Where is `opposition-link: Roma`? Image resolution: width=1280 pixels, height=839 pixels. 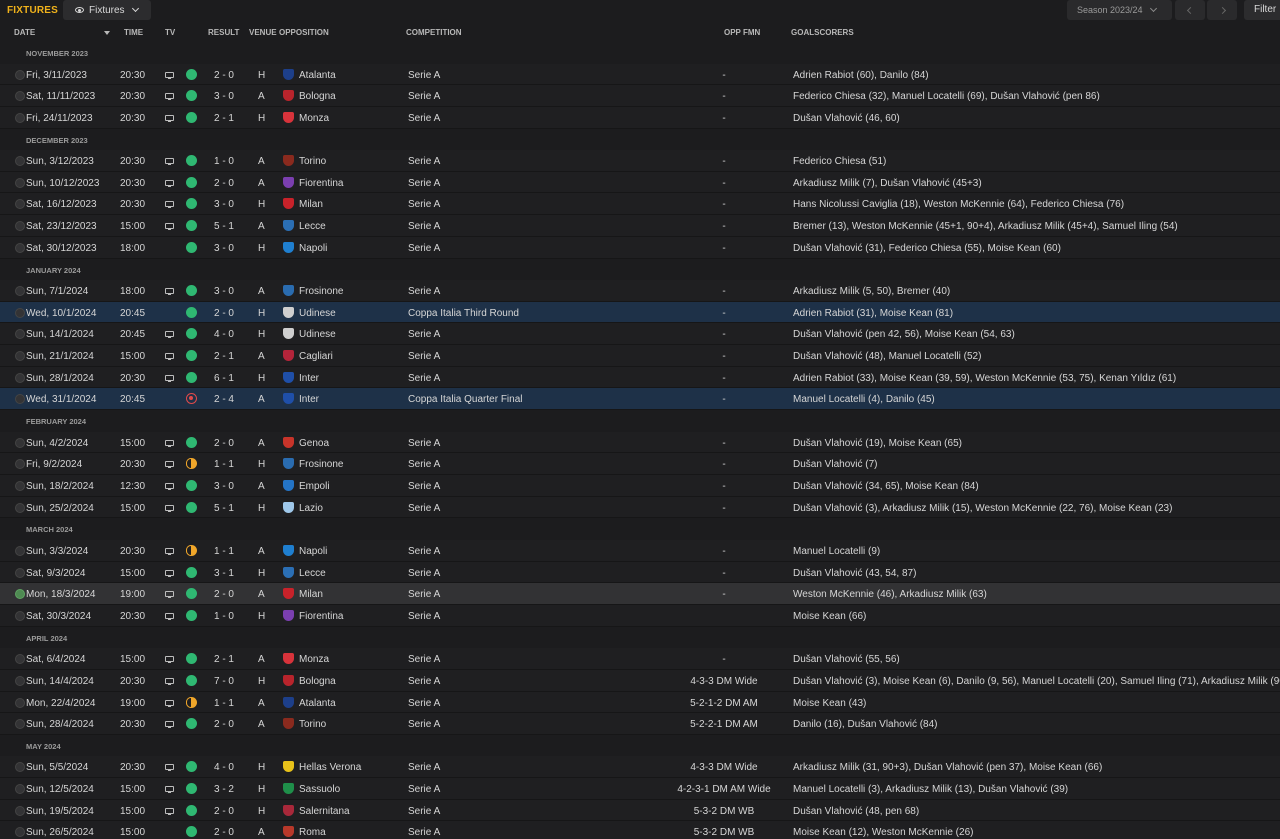
opposition-link: Roma is located at coordinates (312, 832).